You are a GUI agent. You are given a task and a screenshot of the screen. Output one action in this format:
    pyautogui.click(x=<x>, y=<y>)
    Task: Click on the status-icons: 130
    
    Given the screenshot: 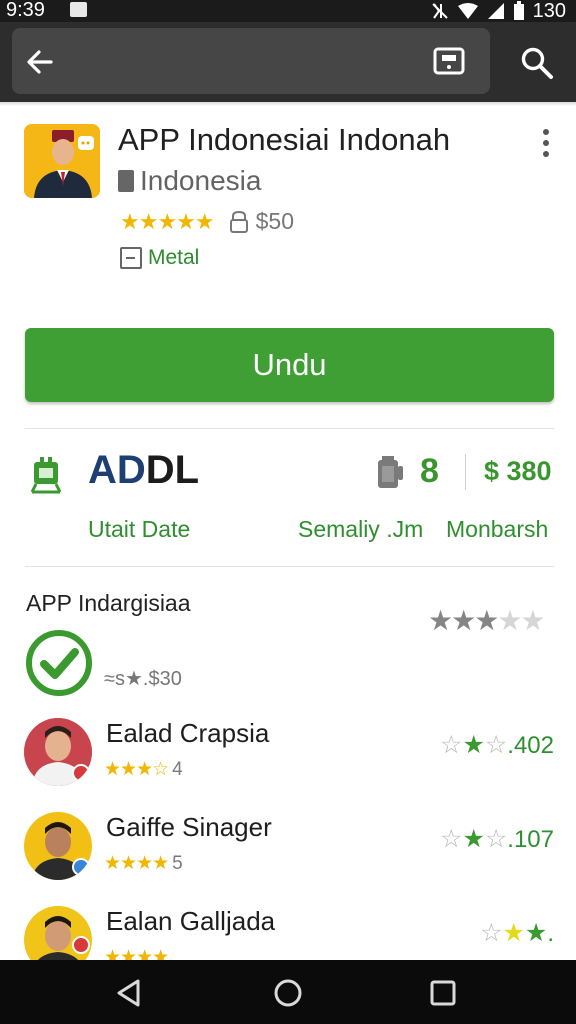 What is the action you would take?
    pyautogui.click(x=498, y=11)
    